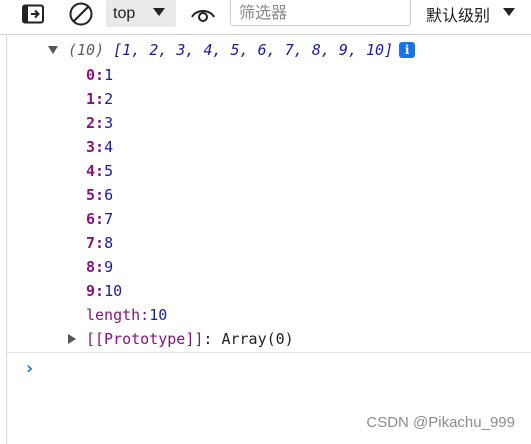  Describe the element at coordinates (95, 267) in the screenshot. I see `item-key: 8:` at that location.